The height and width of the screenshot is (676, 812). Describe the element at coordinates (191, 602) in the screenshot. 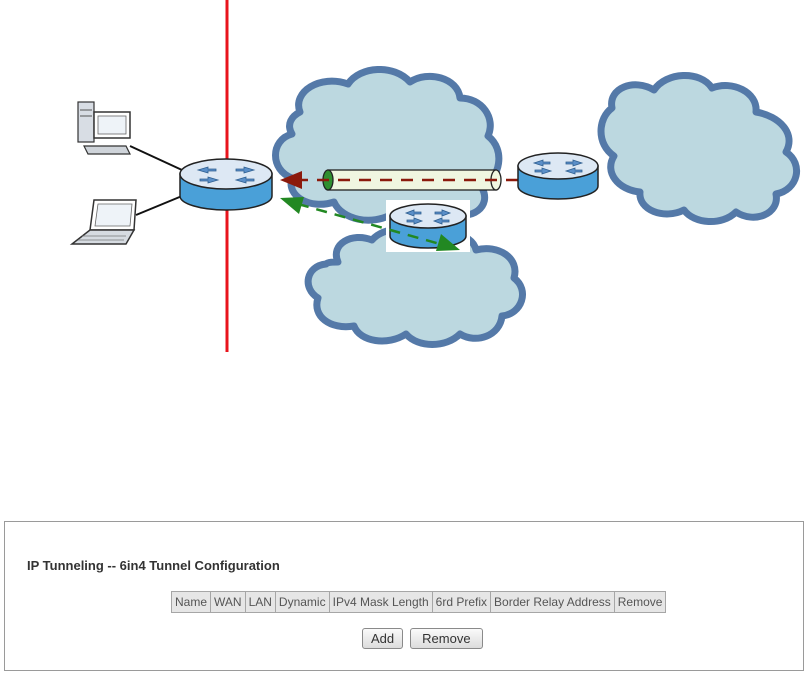

I see `col-name: Name` at that location.